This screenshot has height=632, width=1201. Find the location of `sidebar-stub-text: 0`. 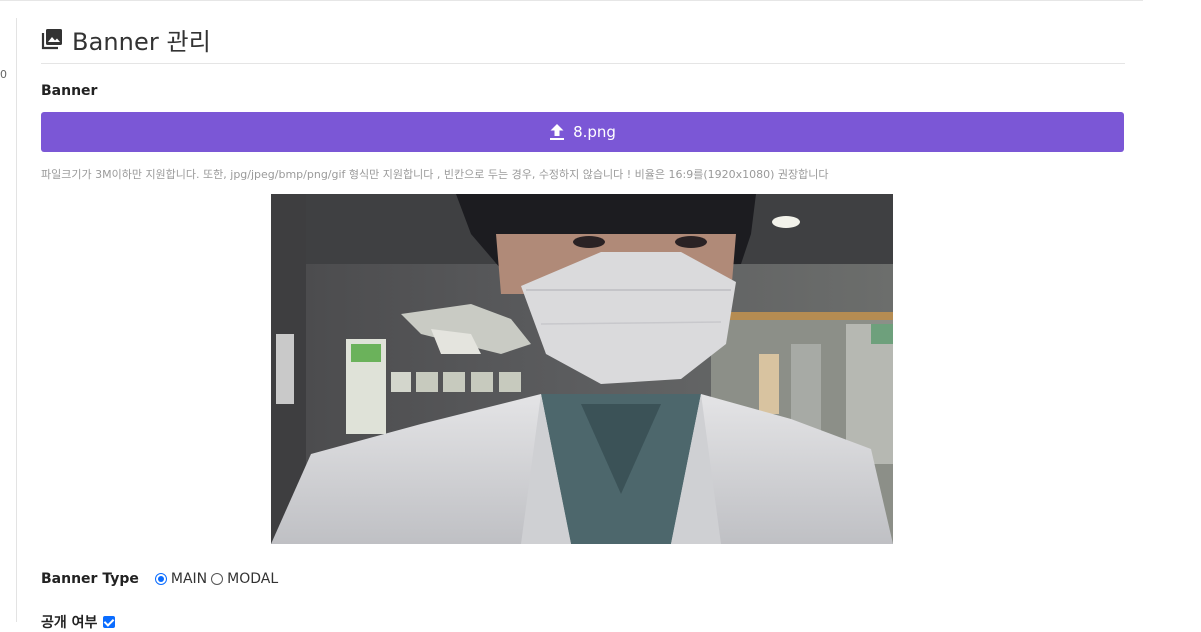

sidebar-stub-text: 0 is located at coordinates (3, 74).